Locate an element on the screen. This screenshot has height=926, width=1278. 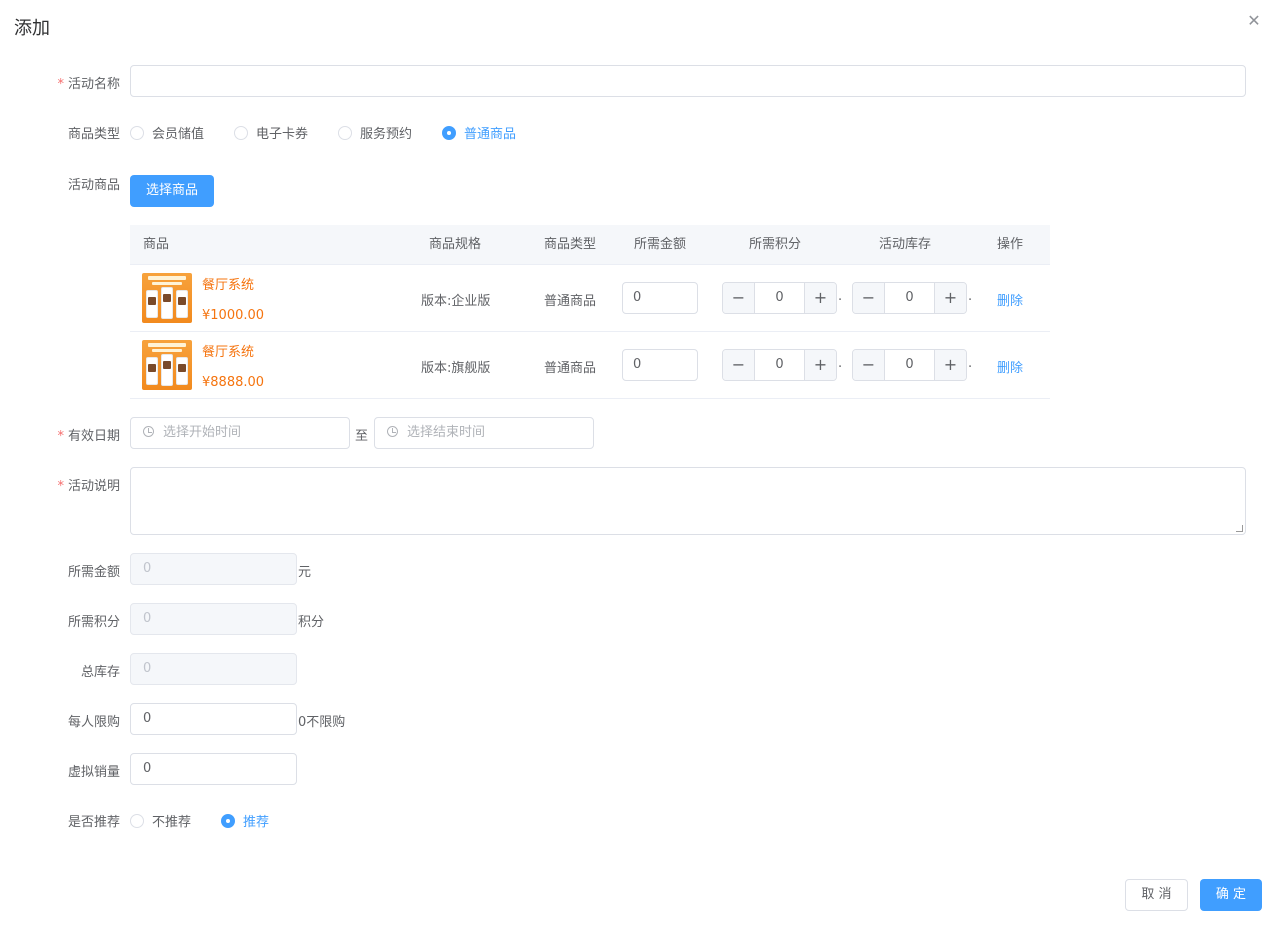
product-type-radio-normal: 普通商品 is located at coordinates (479, 132).